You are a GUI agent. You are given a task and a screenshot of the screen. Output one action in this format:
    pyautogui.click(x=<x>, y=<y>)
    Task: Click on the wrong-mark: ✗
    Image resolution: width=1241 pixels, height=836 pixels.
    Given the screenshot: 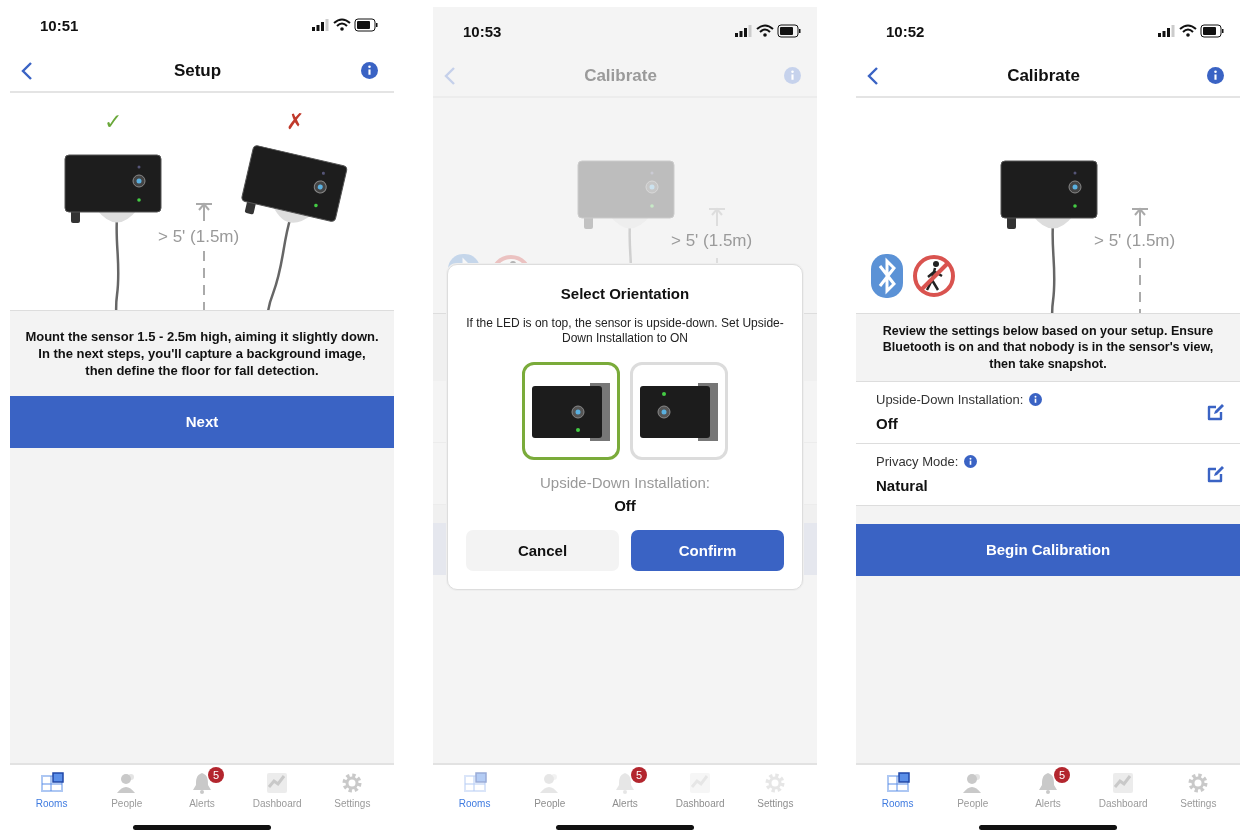 What is the action you would take?
    pyautogui.click(x=295, y=122)
    